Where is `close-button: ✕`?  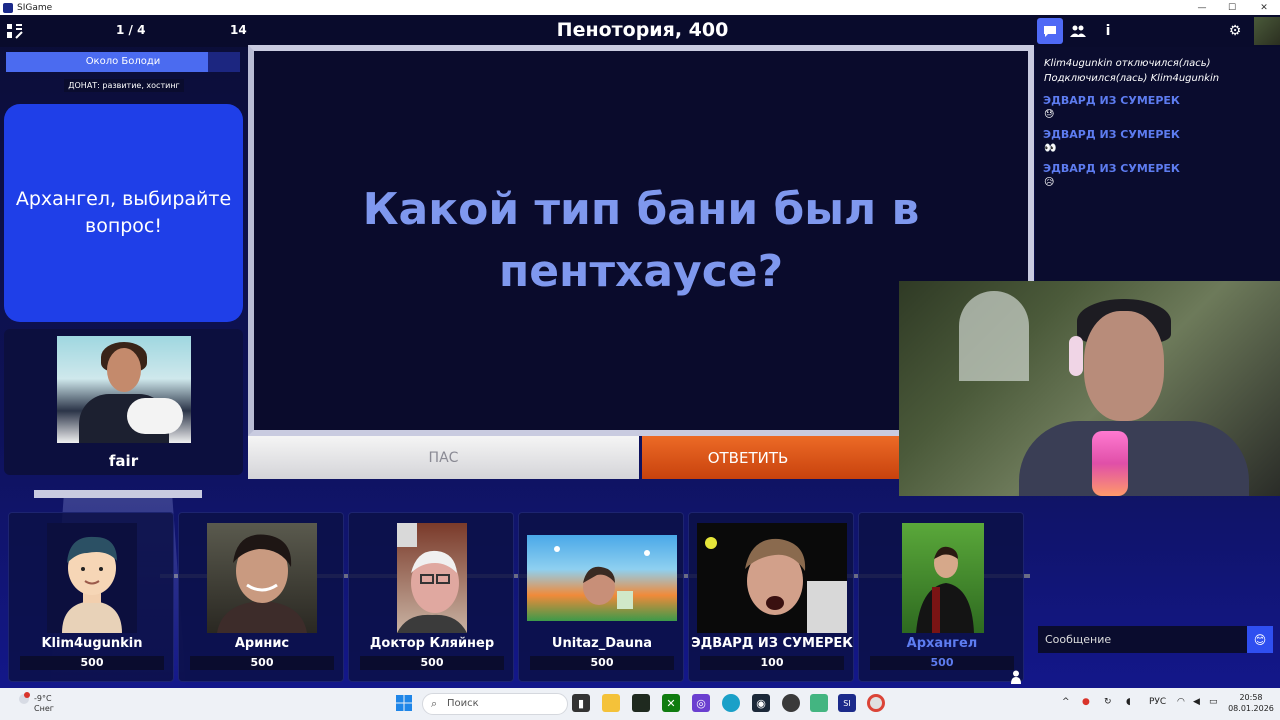
close-button: ✕ is located at coordinates (1264, 7).